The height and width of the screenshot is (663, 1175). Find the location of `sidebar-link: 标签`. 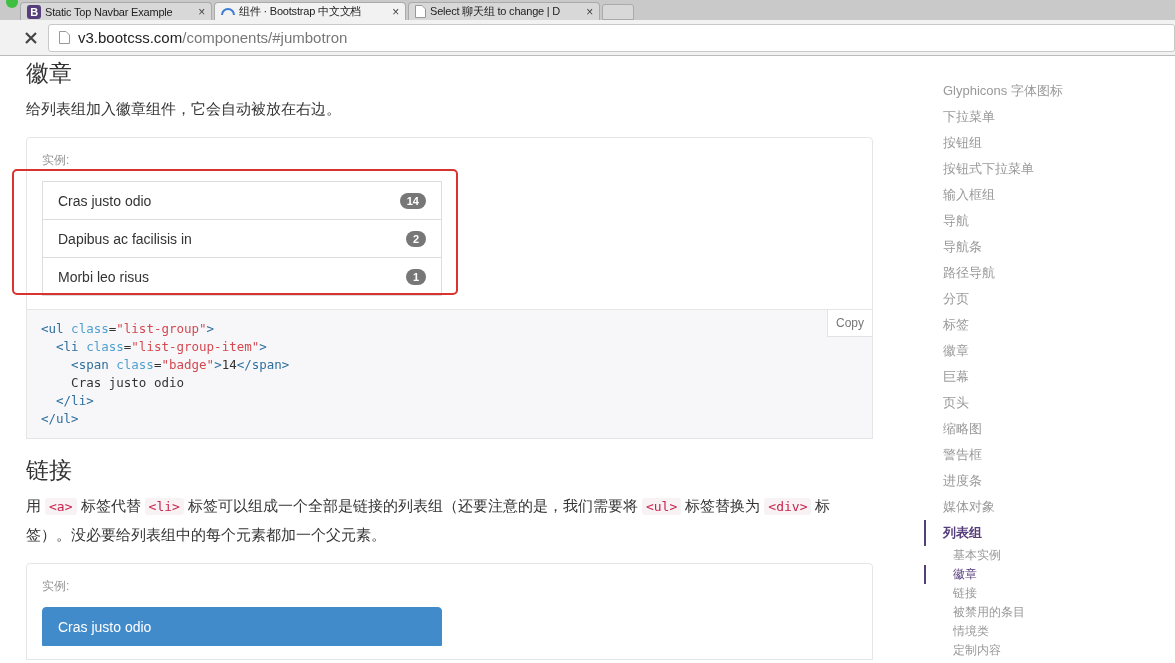

sidebar-link: 标签 is located at coordinates (1033, 325).